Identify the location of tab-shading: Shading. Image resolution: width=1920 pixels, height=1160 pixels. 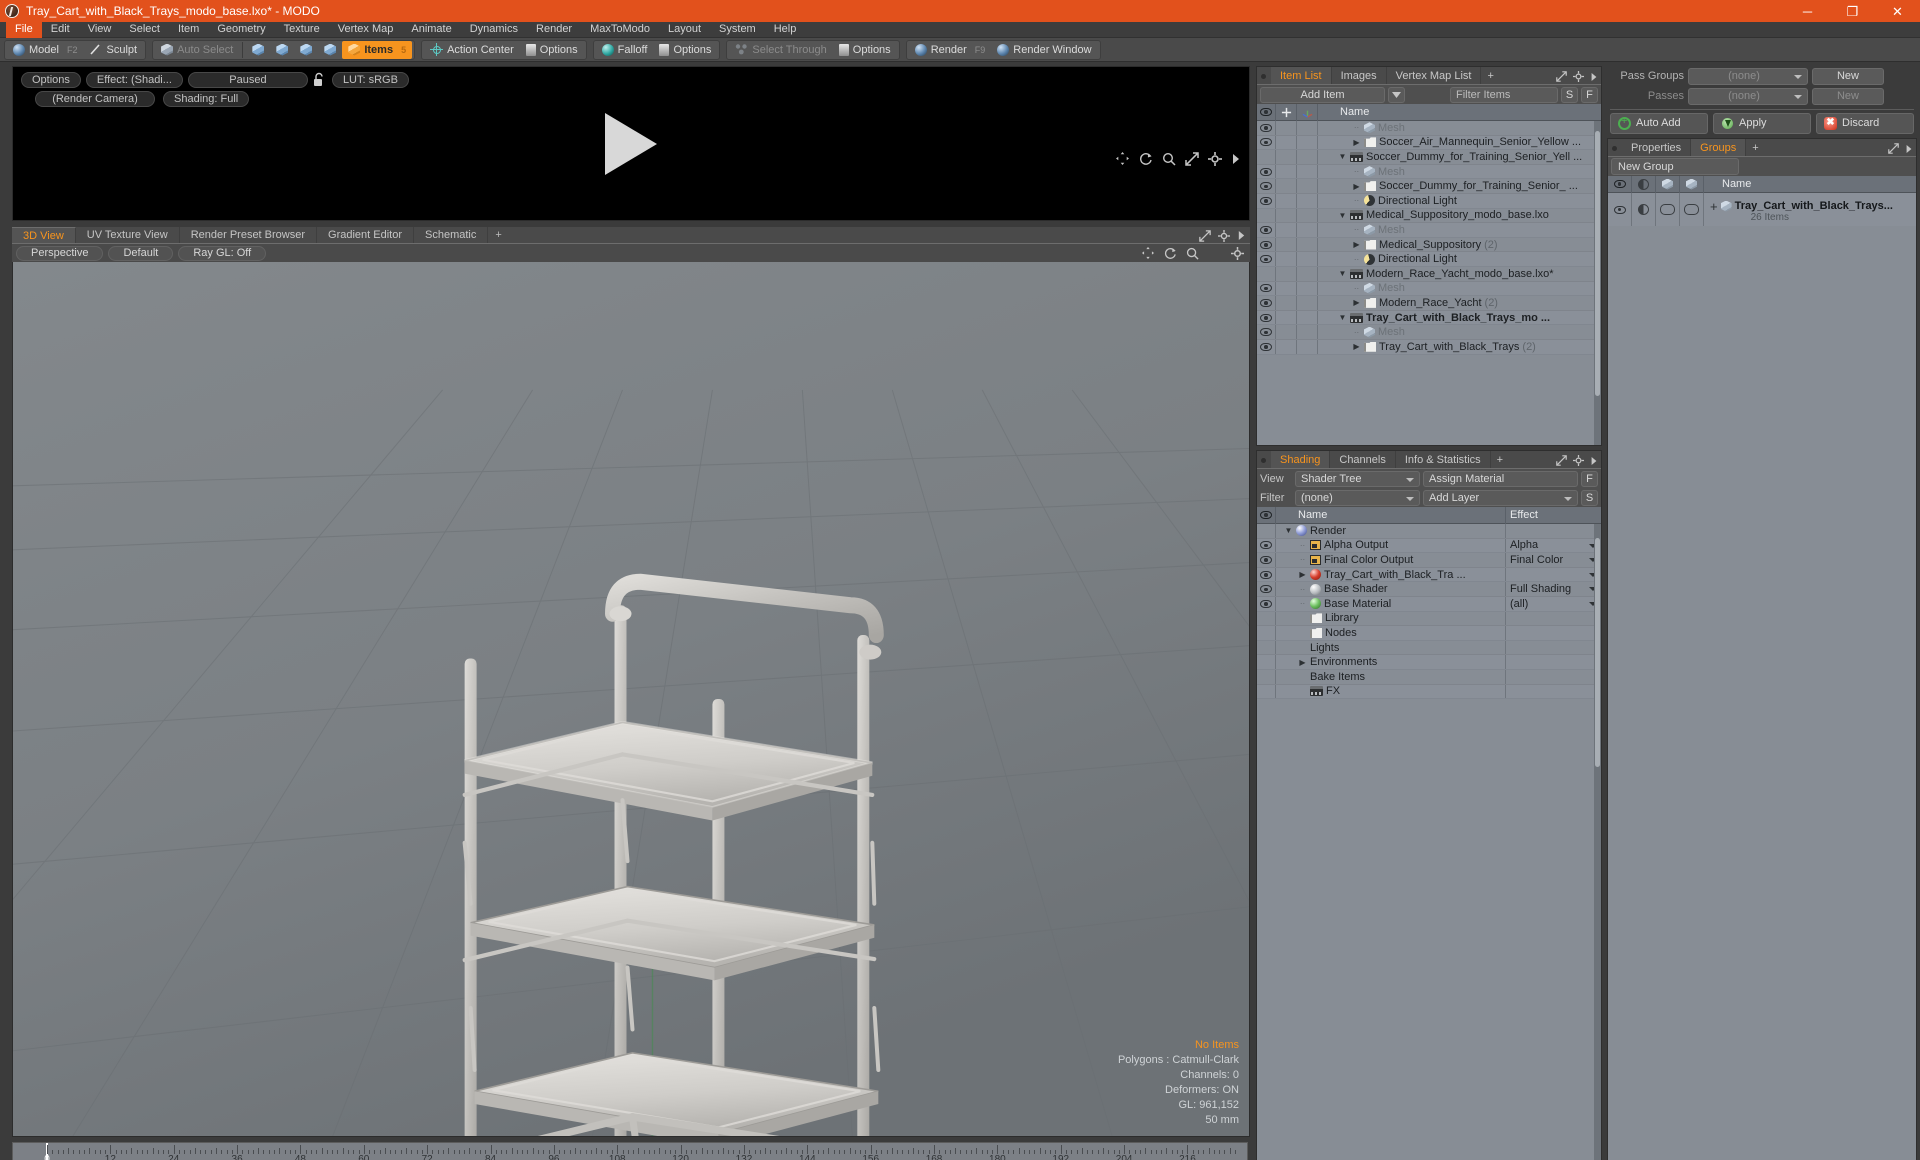
(1301, 459).